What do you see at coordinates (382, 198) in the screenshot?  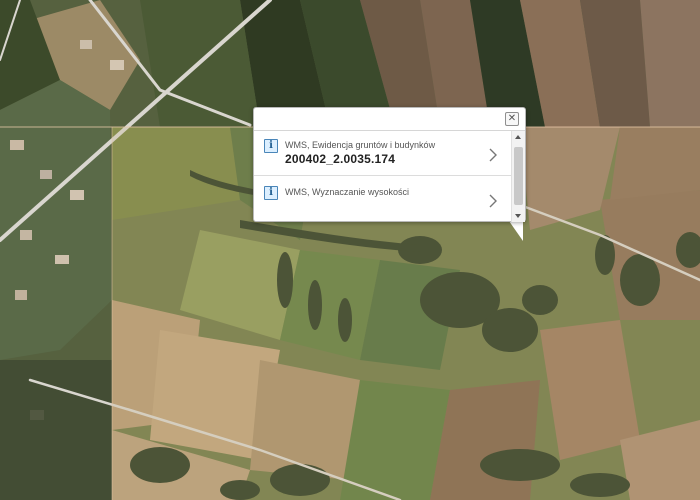 I see `result-item-wysokosci: i WMS, Wyznaczanie wysokości` at bounding box center [382, 198].